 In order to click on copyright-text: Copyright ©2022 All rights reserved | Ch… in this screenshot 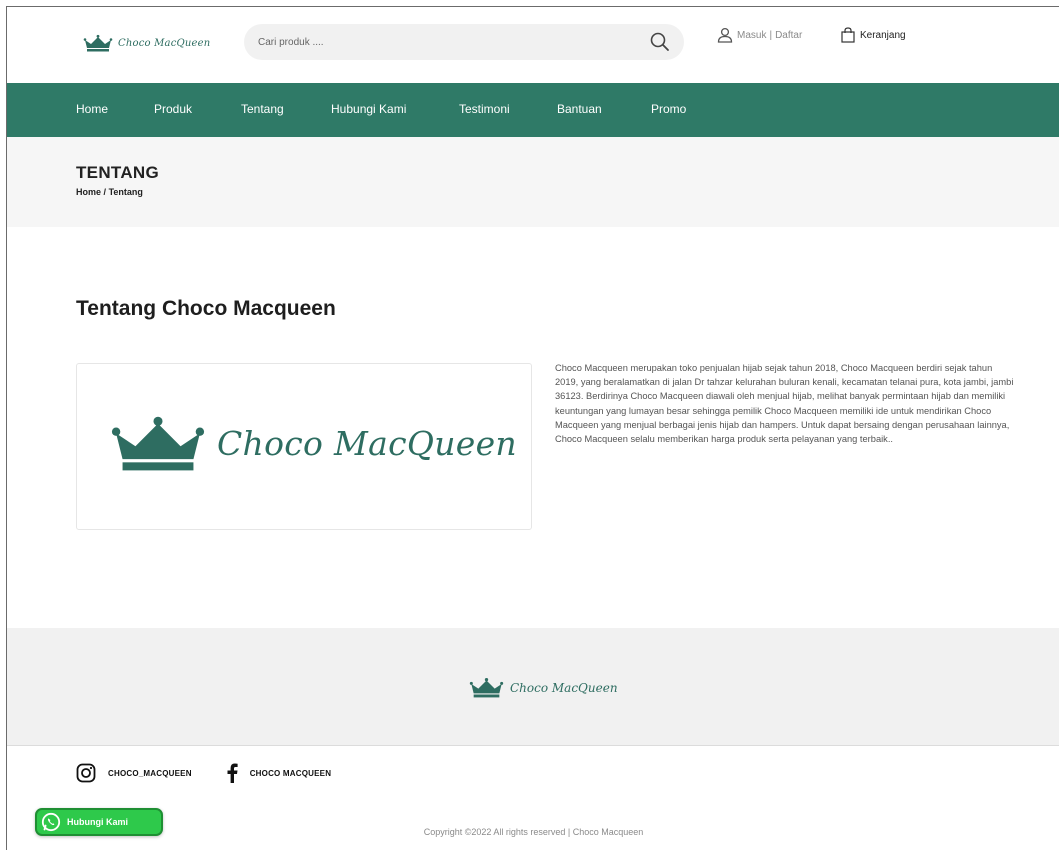, I will do `click(533, 832)`.